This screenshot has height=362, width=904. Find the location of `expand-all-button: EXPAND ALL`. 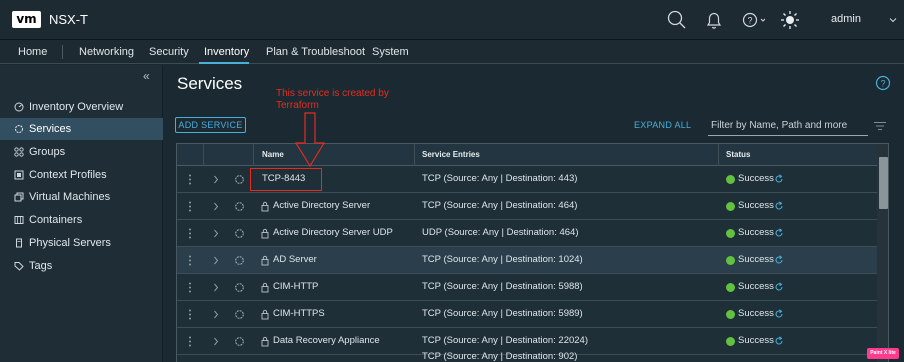

expand-all-button: EXPAND ALL is located at coordinates (662, 125).